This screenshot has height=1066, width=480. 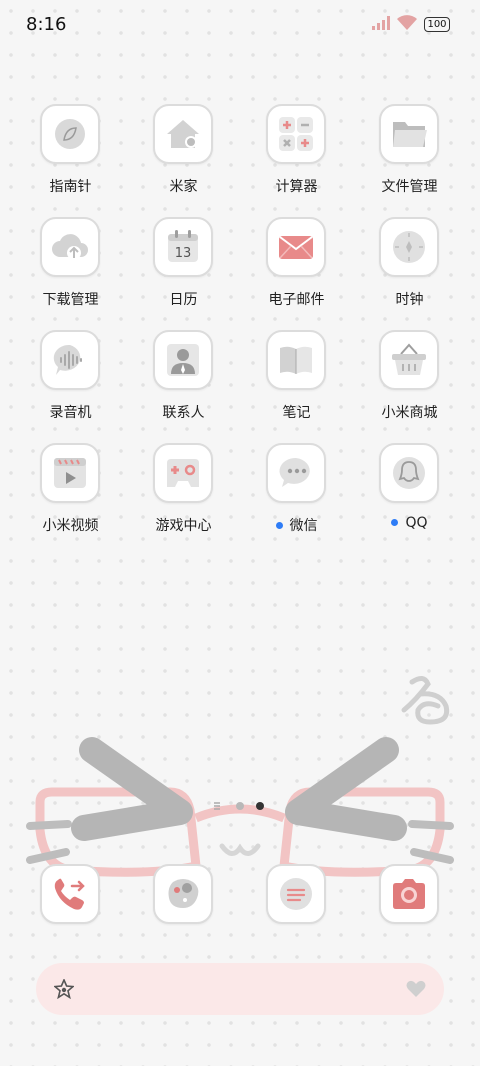 What do you see at coordinates (70, 473) in the screenshot?
I see `video-player-icon` at bounding box center [70, 473].